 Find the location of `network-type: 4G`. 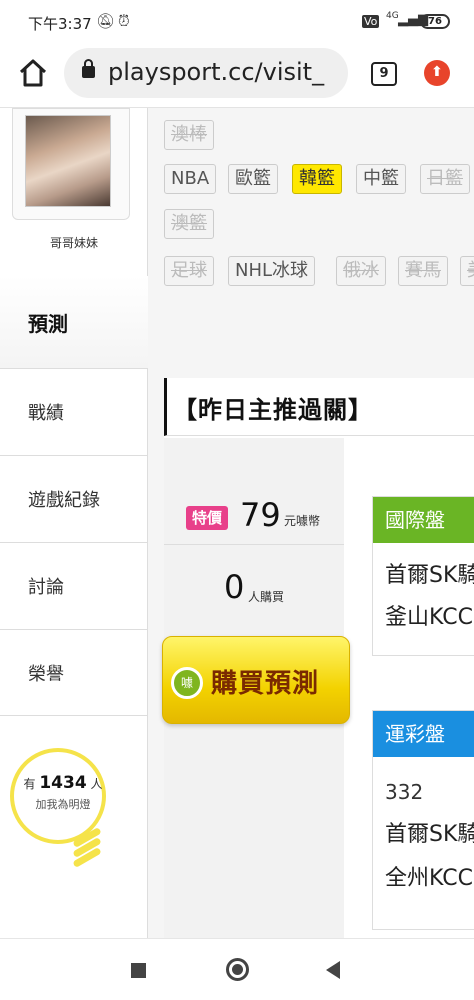

network-type: 4G is located at coordinates (392, 16).